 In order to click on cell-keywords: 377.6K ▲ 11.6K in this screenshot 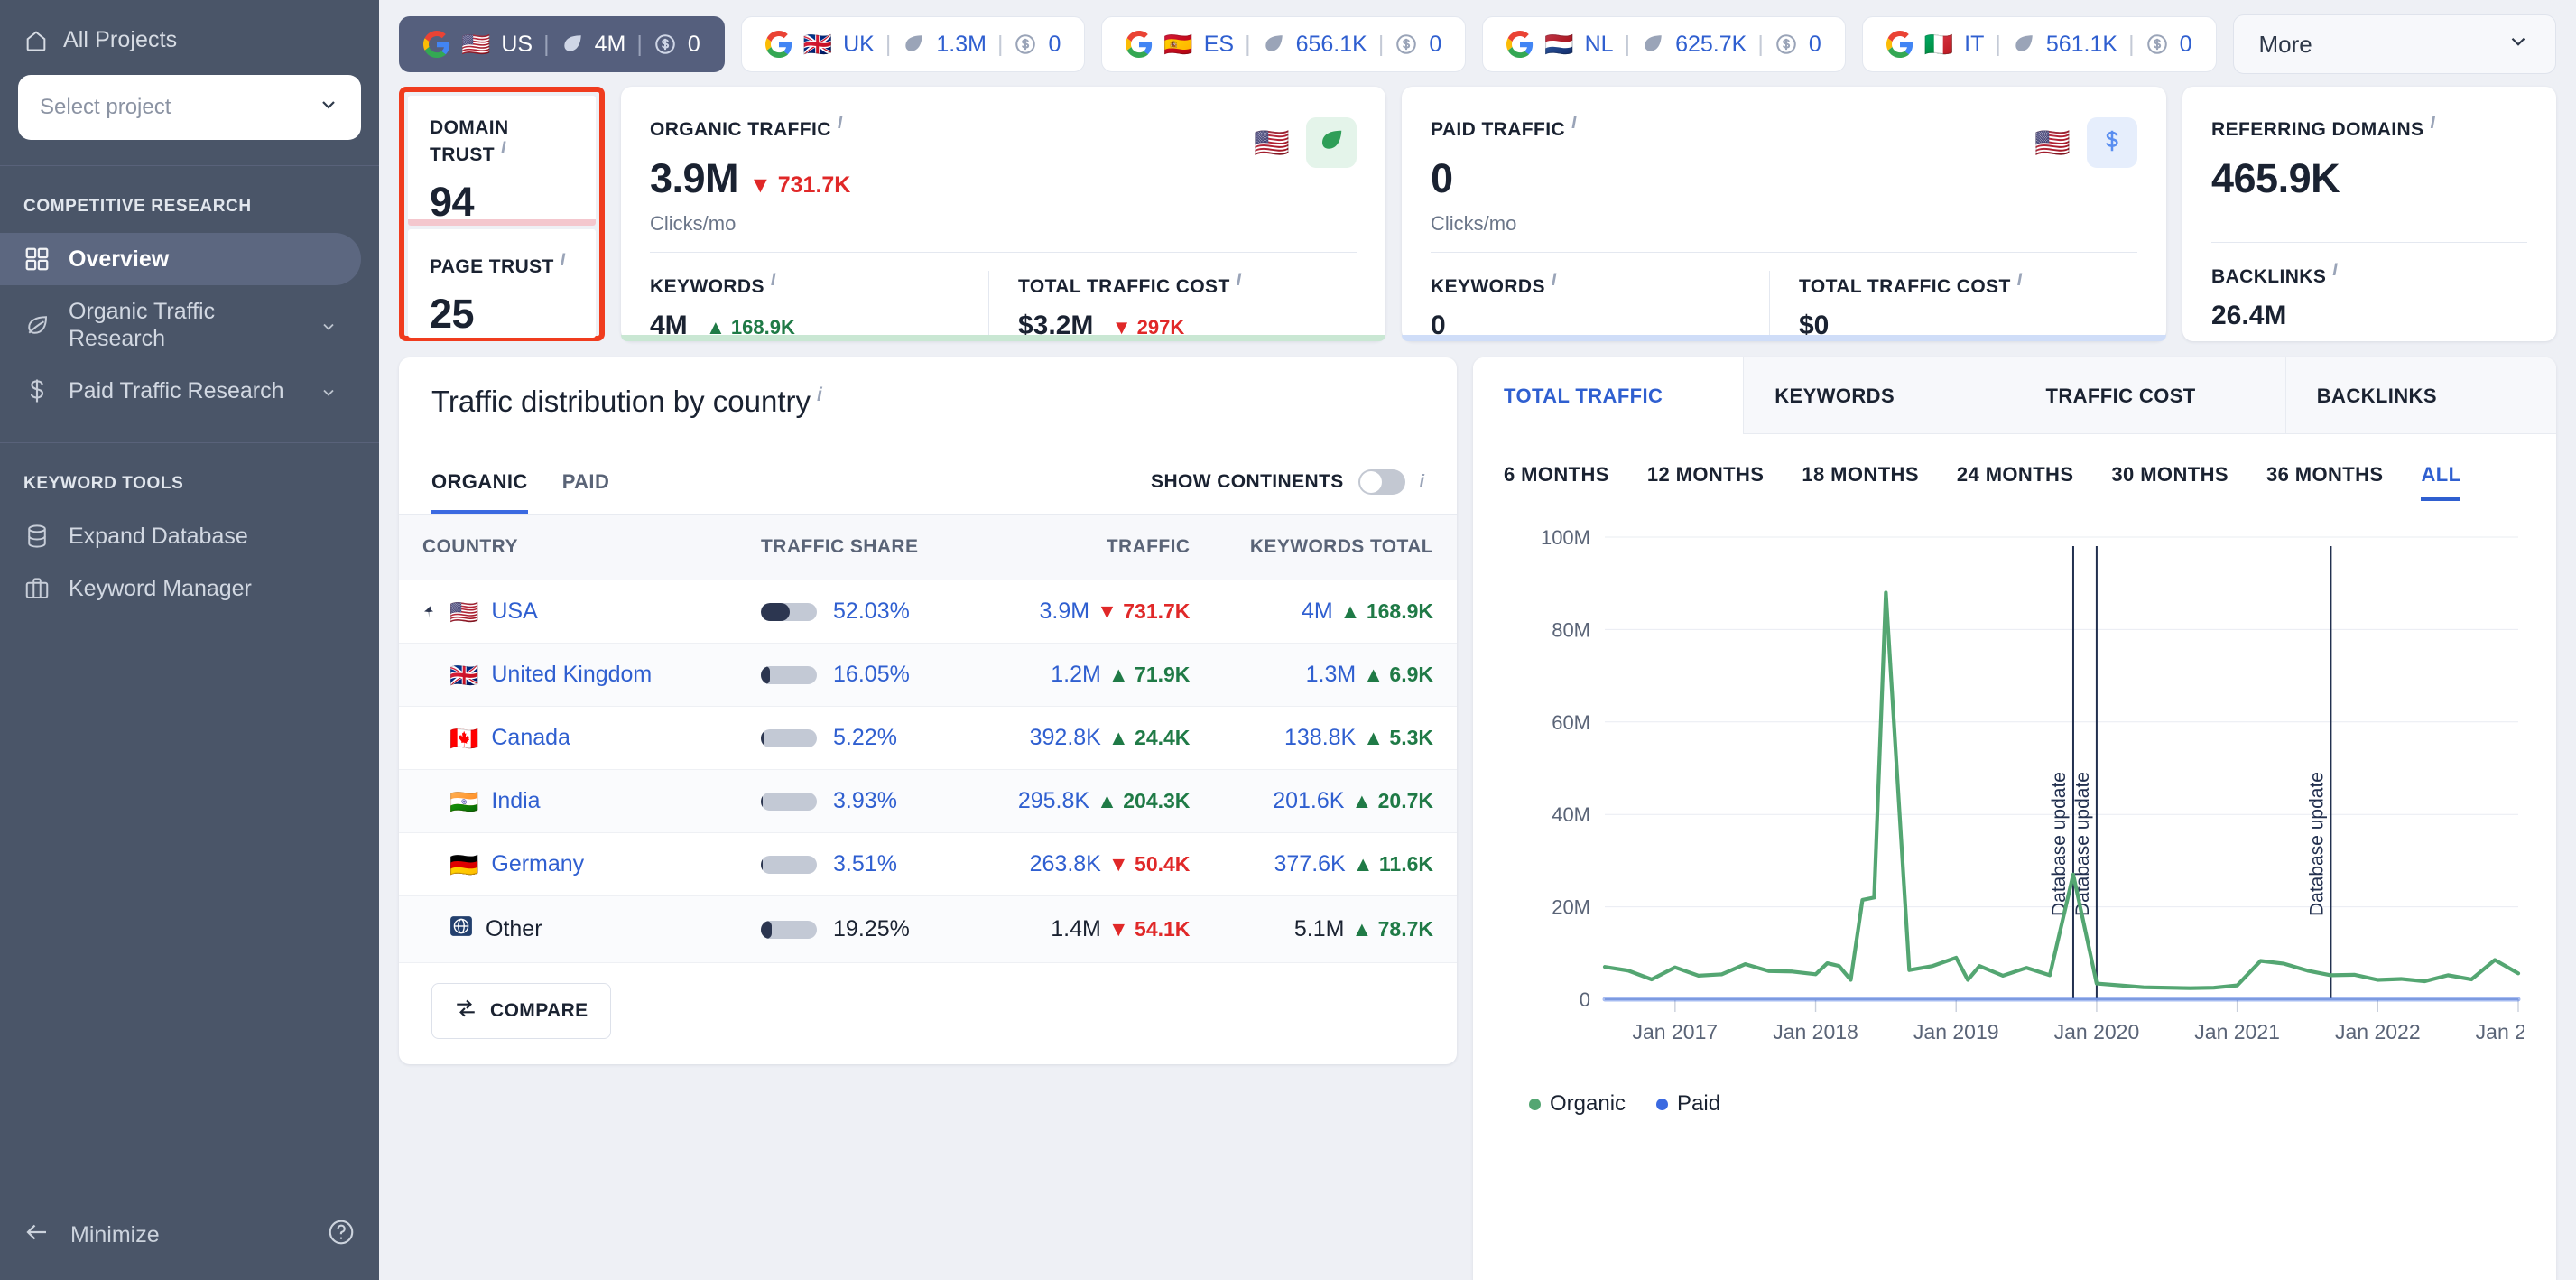, I will do `click(1335, 864)`.